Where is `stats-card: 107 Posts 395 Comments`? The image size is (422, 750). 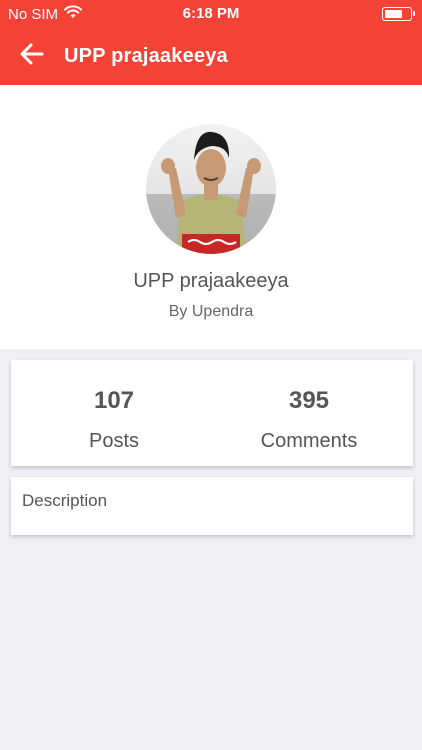
stats-card: 107 Posts 395 Comments is located at coordinates (212, 413).